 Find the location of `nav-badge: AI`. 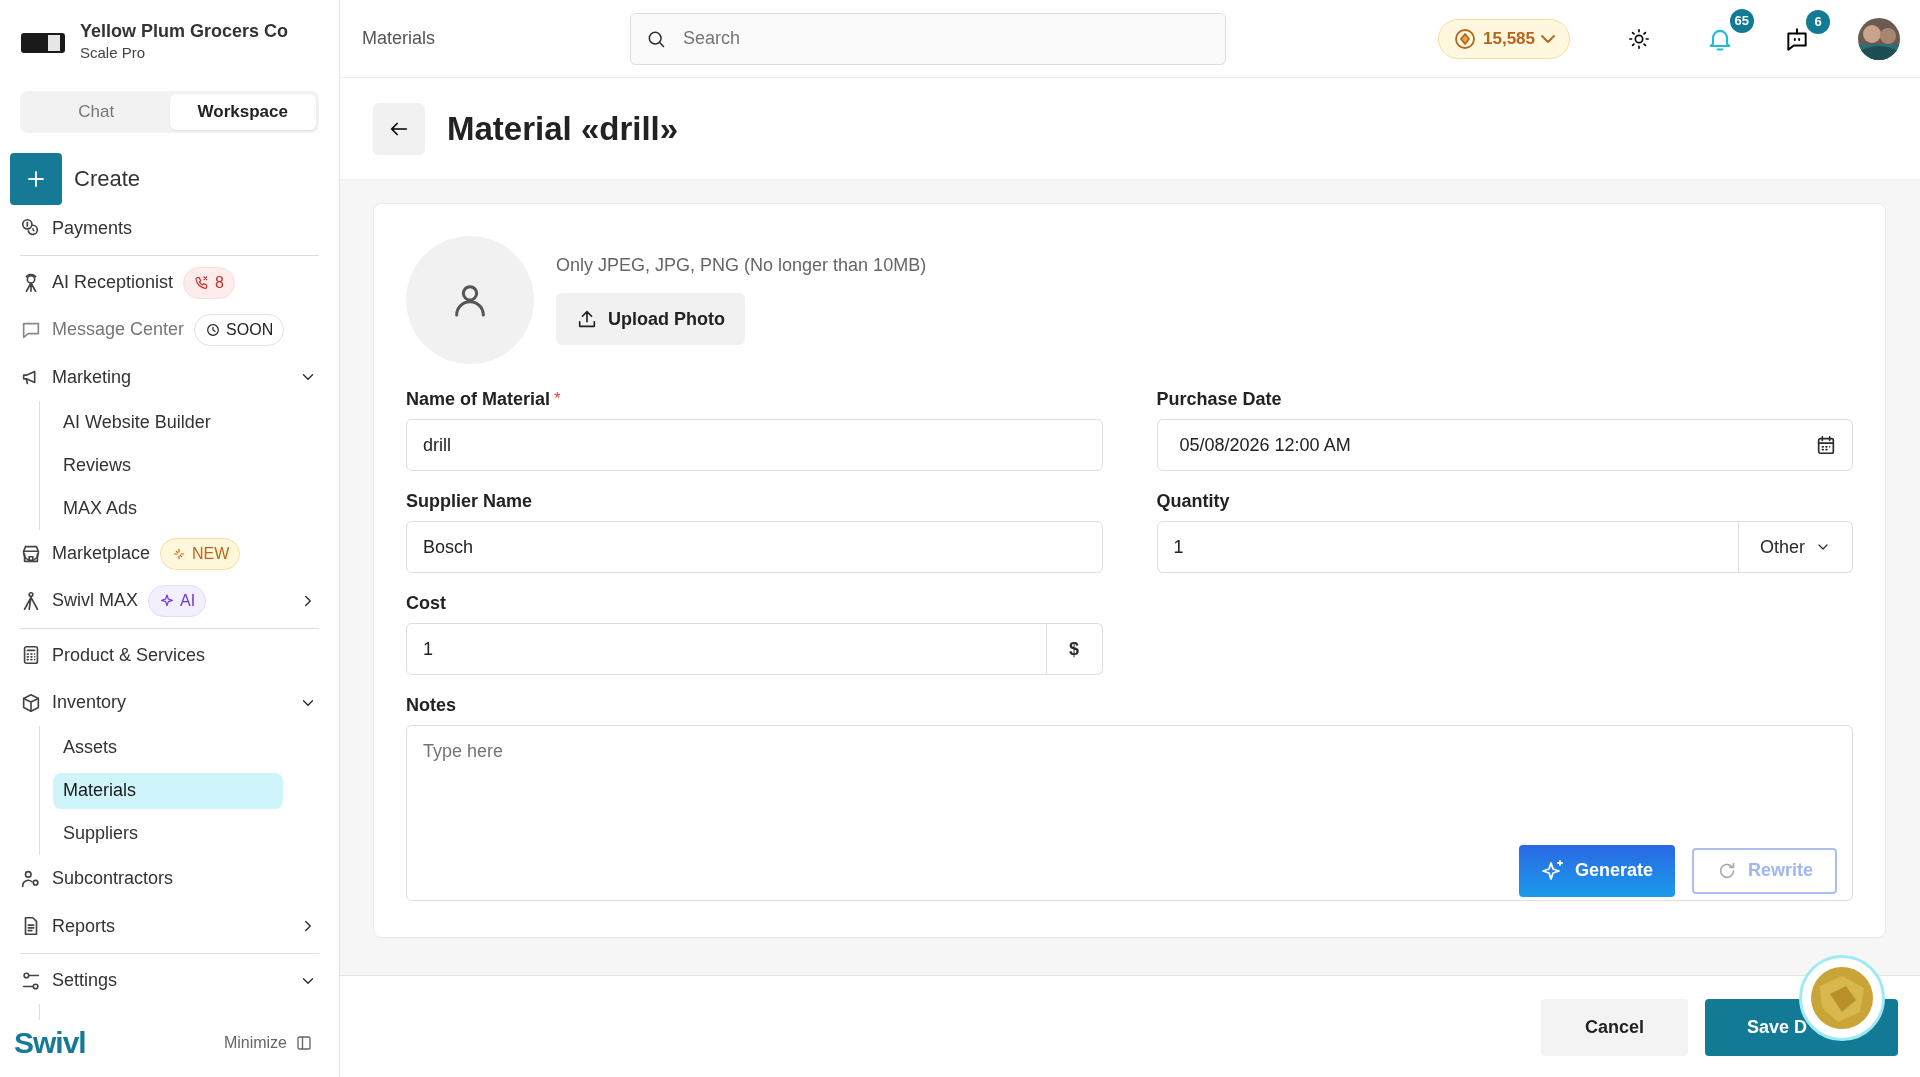

nav-badge: AI is located at coordinates (177, 600).